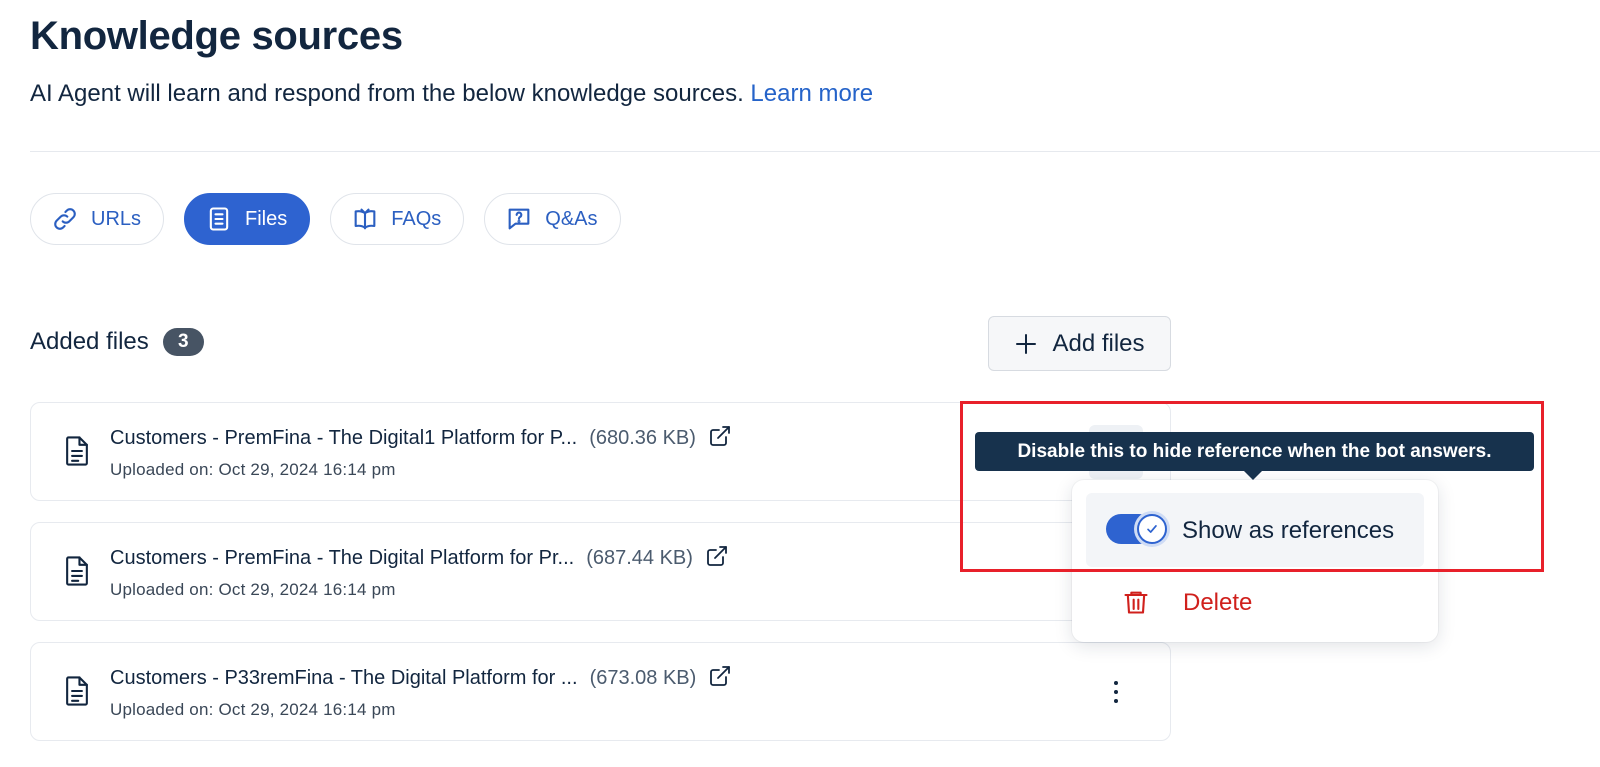 Image resolution: width=1600 pixels, height=767 pixels. I want to click on add-files-label: Add files, so click(1098, 343).